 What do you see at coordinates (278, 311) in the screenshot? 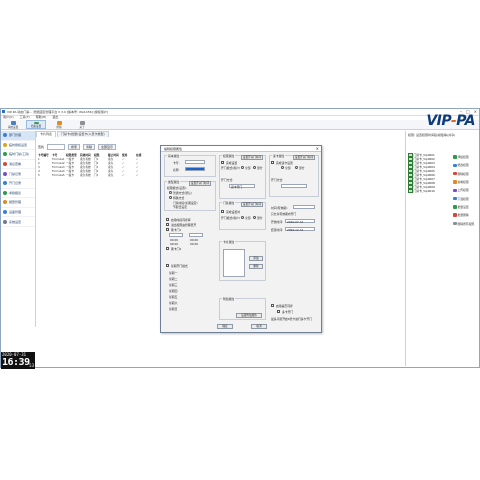
I see `multi-card-checkbox` at bounding box center [278, 311].